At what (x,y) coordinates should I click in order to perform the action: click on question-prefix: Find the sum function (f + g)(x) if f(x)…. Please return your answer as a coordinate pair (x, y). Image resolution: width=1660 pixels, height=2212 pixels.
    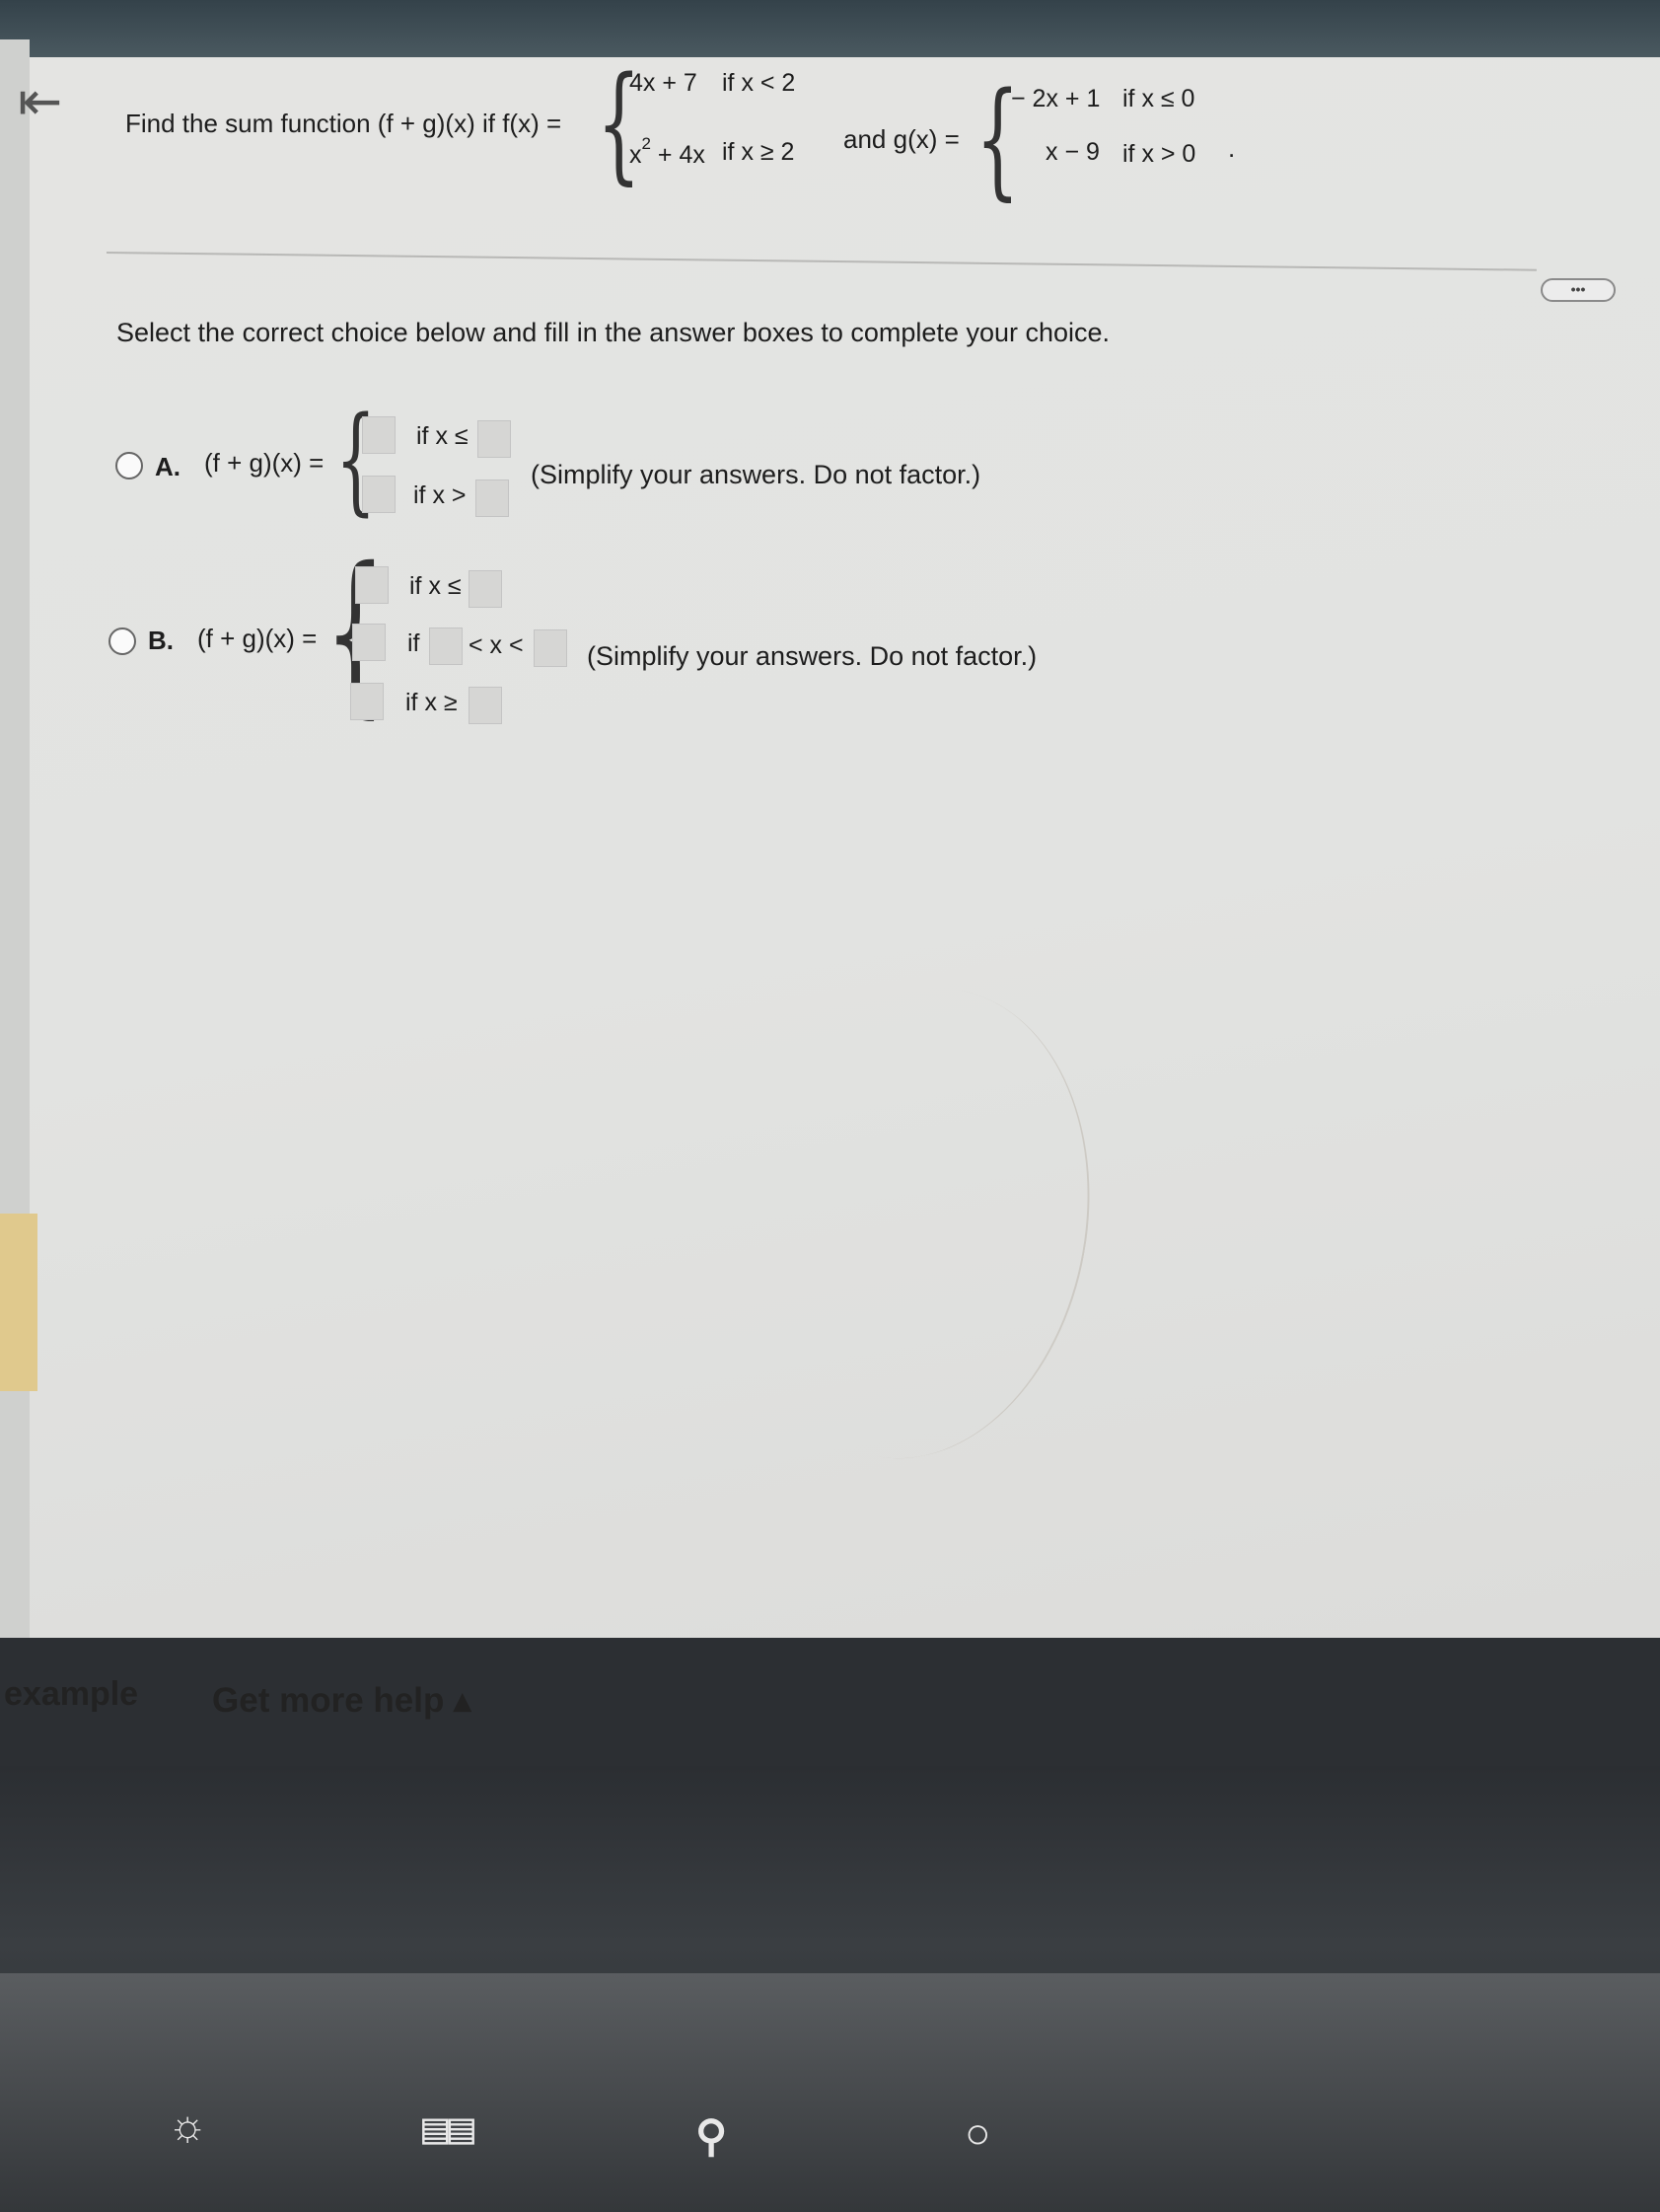
    Looking at the image, I should click on (343, 123).